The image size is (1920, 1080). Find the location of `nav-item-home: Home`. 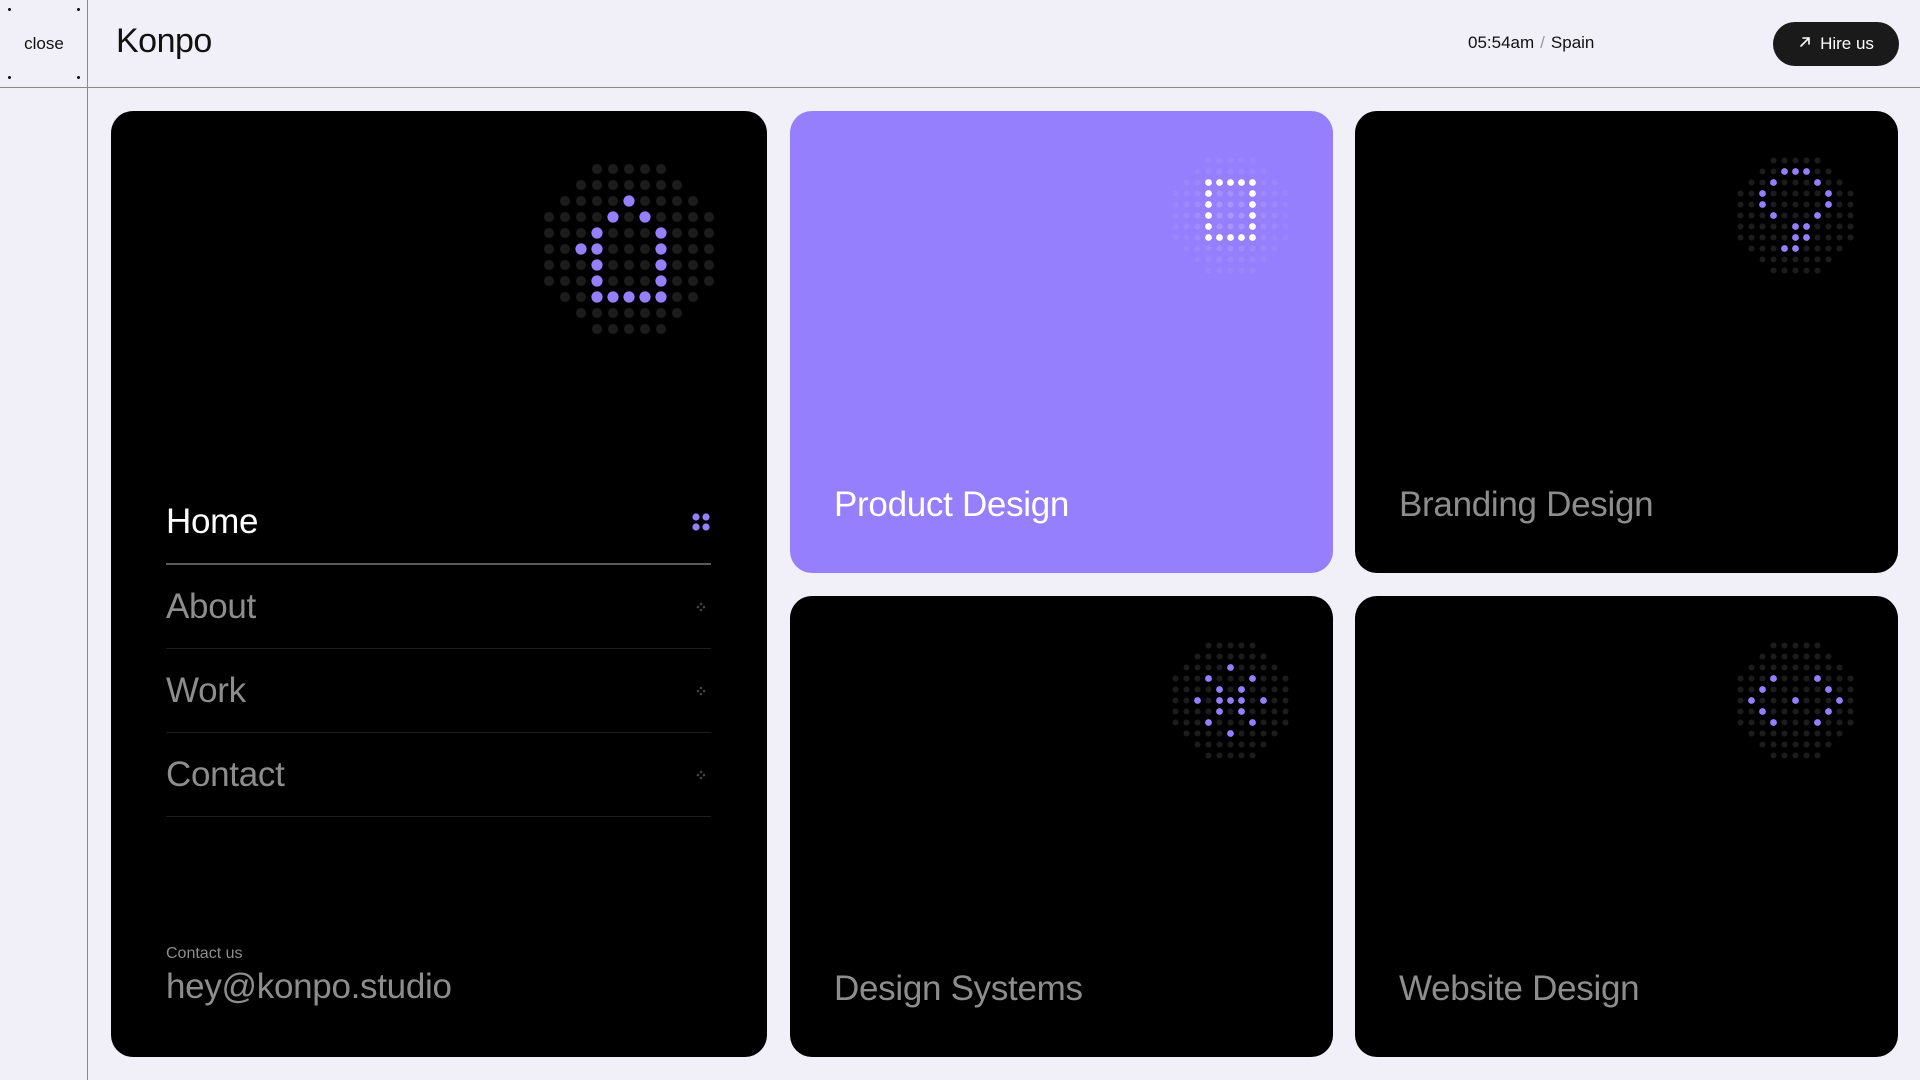

nav-item-home: Home is located at coordinates (438, 523).